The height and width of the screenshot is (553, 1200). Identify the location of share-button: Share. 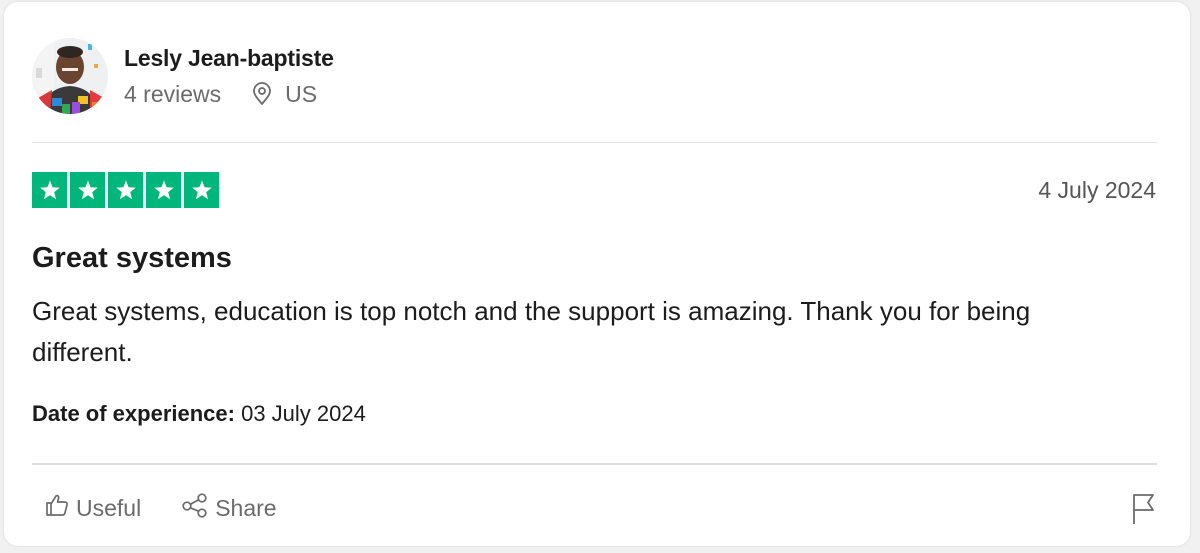
(229, 508).